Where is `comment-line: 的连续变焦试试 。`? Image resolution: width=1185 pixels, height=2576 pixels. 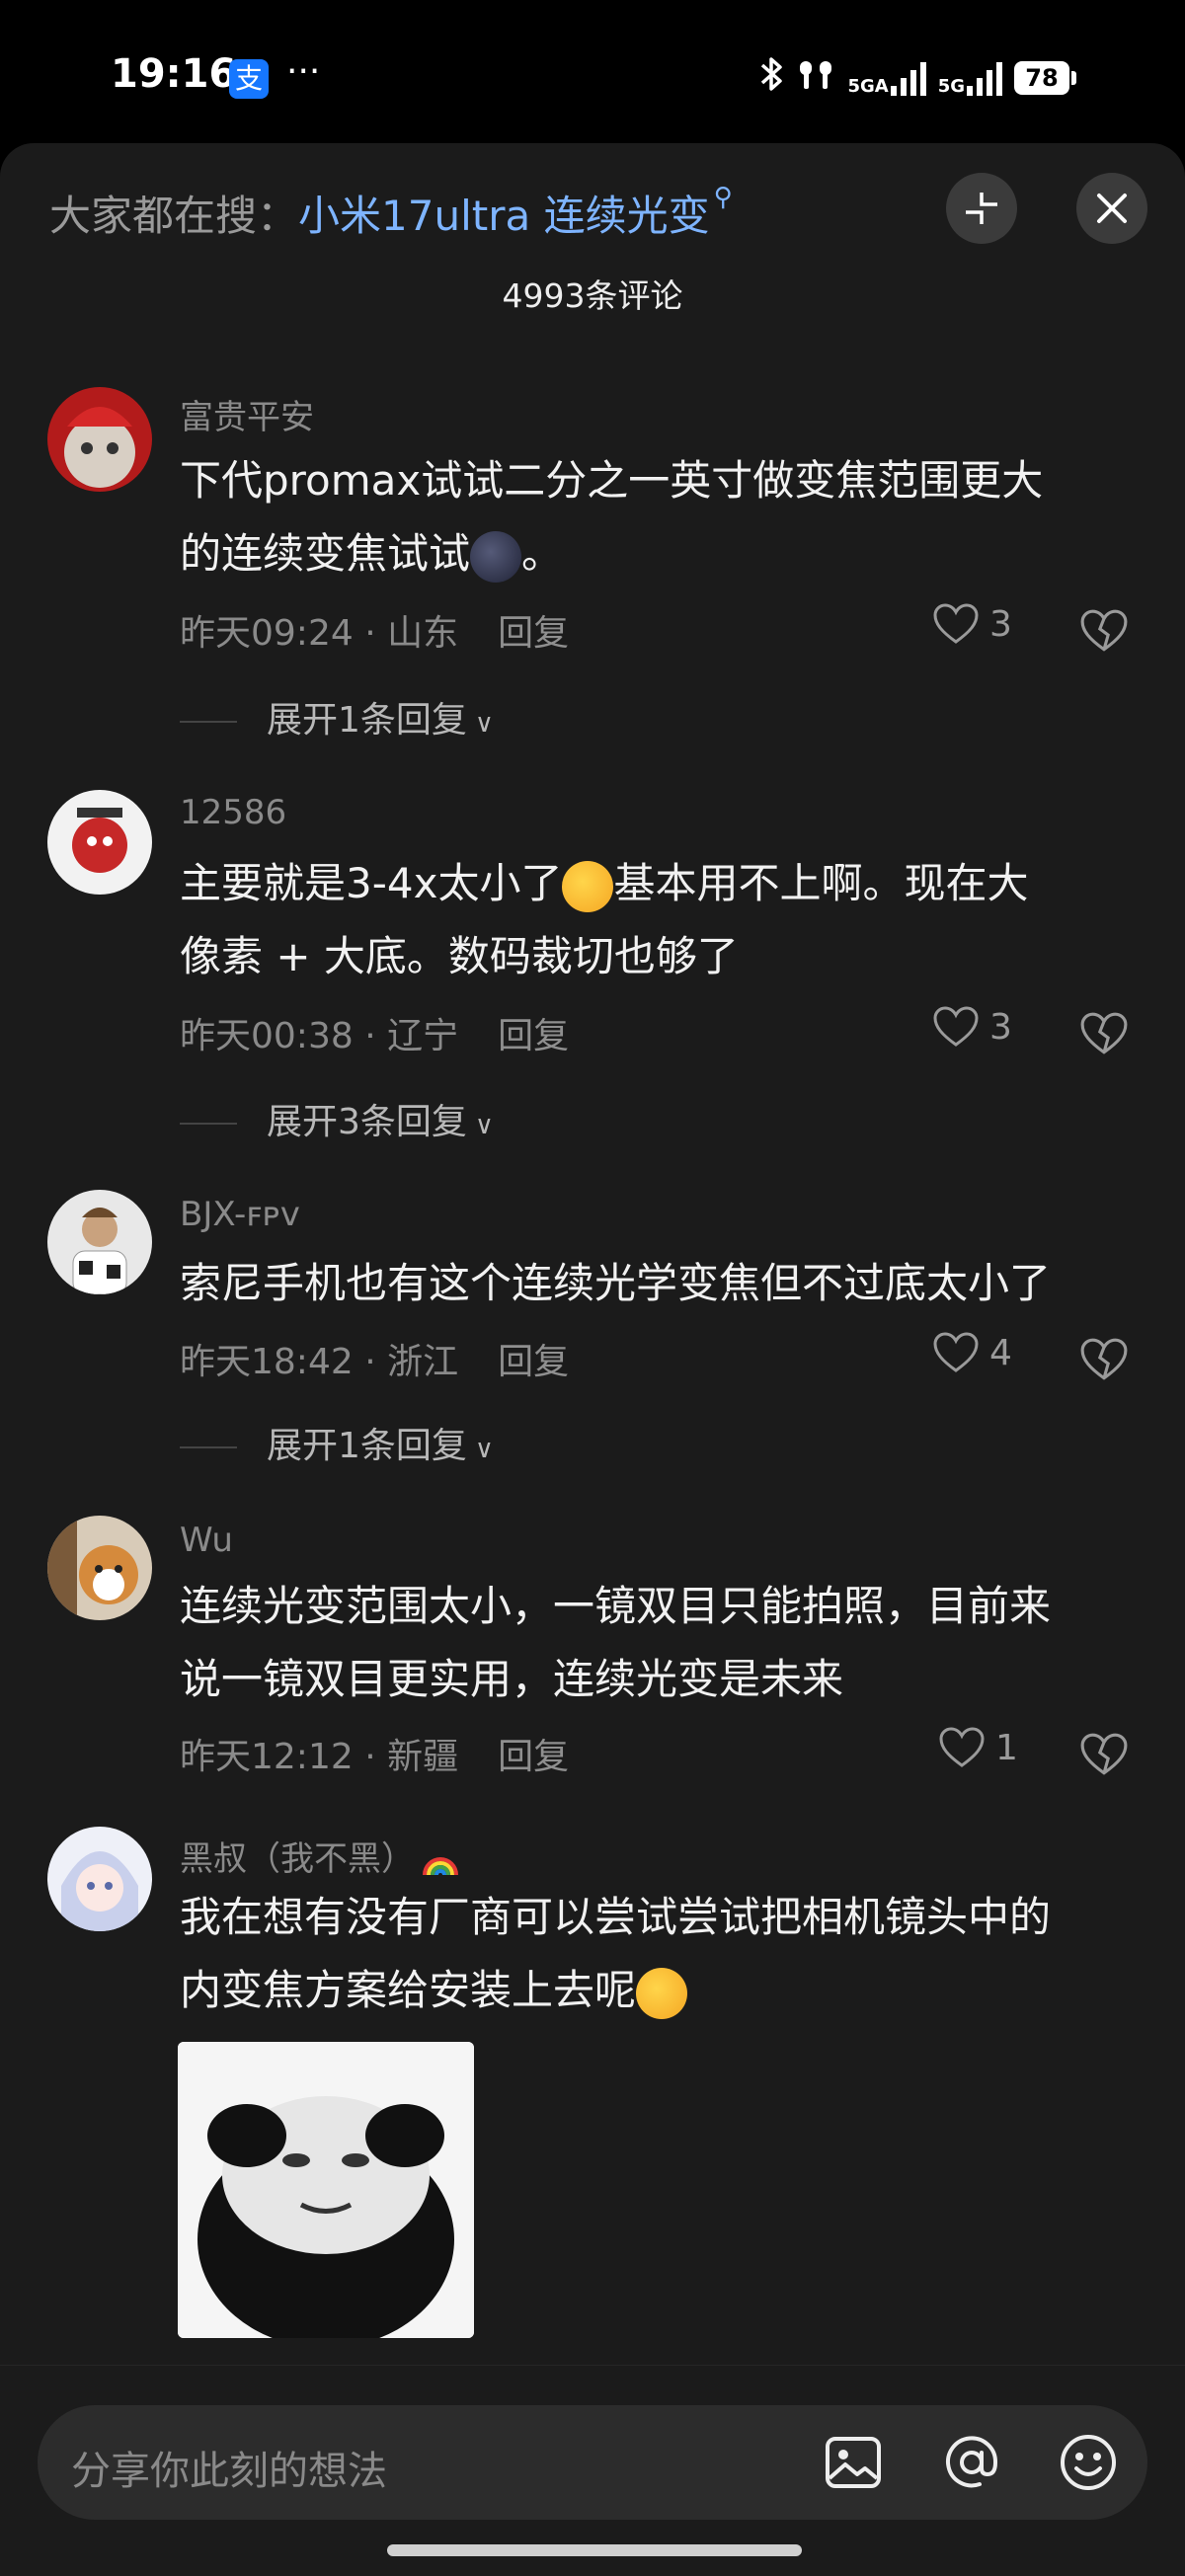
comment-line: 的连续变焦试试 。 is located at coordinates (654, 553).